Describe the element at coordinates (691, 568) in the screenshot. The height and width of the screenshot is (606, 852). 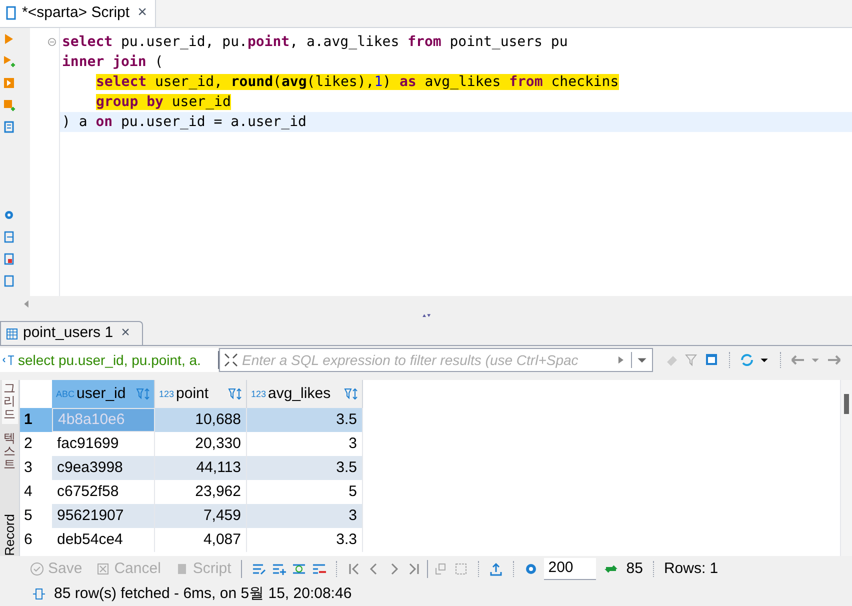
I see `rows-count: Rows: 1` at that location.